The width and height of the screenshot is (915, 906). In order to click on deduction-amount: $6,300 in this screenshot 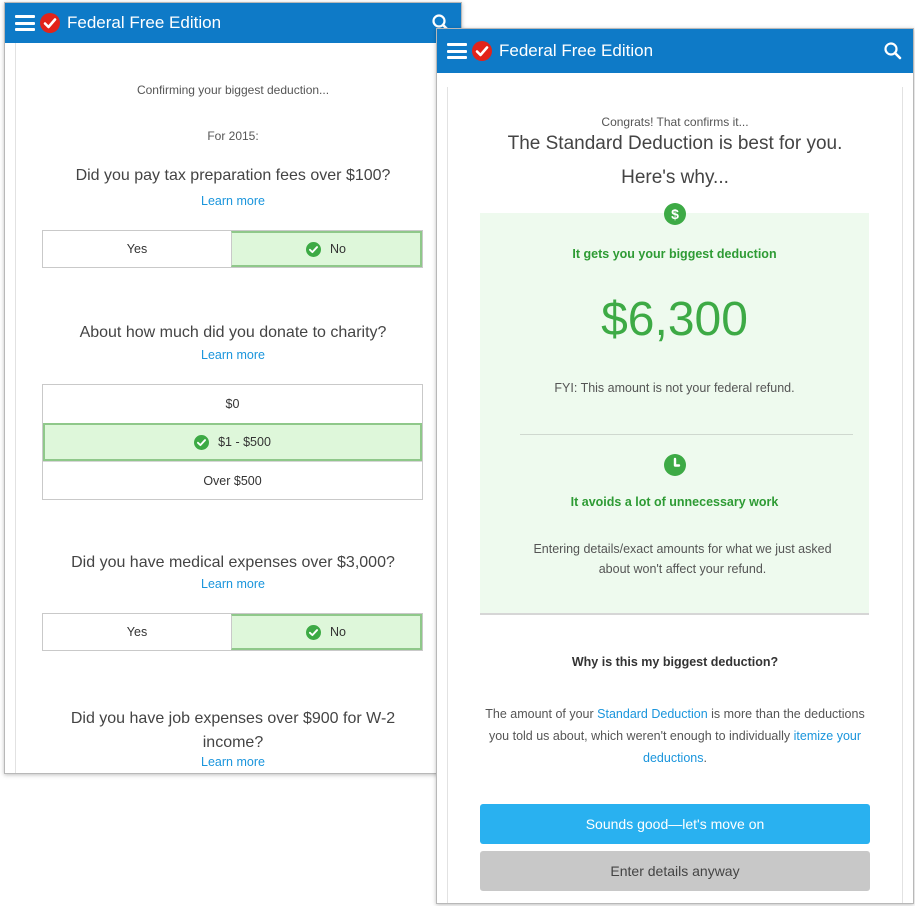, I will do `click(674, 319)`.